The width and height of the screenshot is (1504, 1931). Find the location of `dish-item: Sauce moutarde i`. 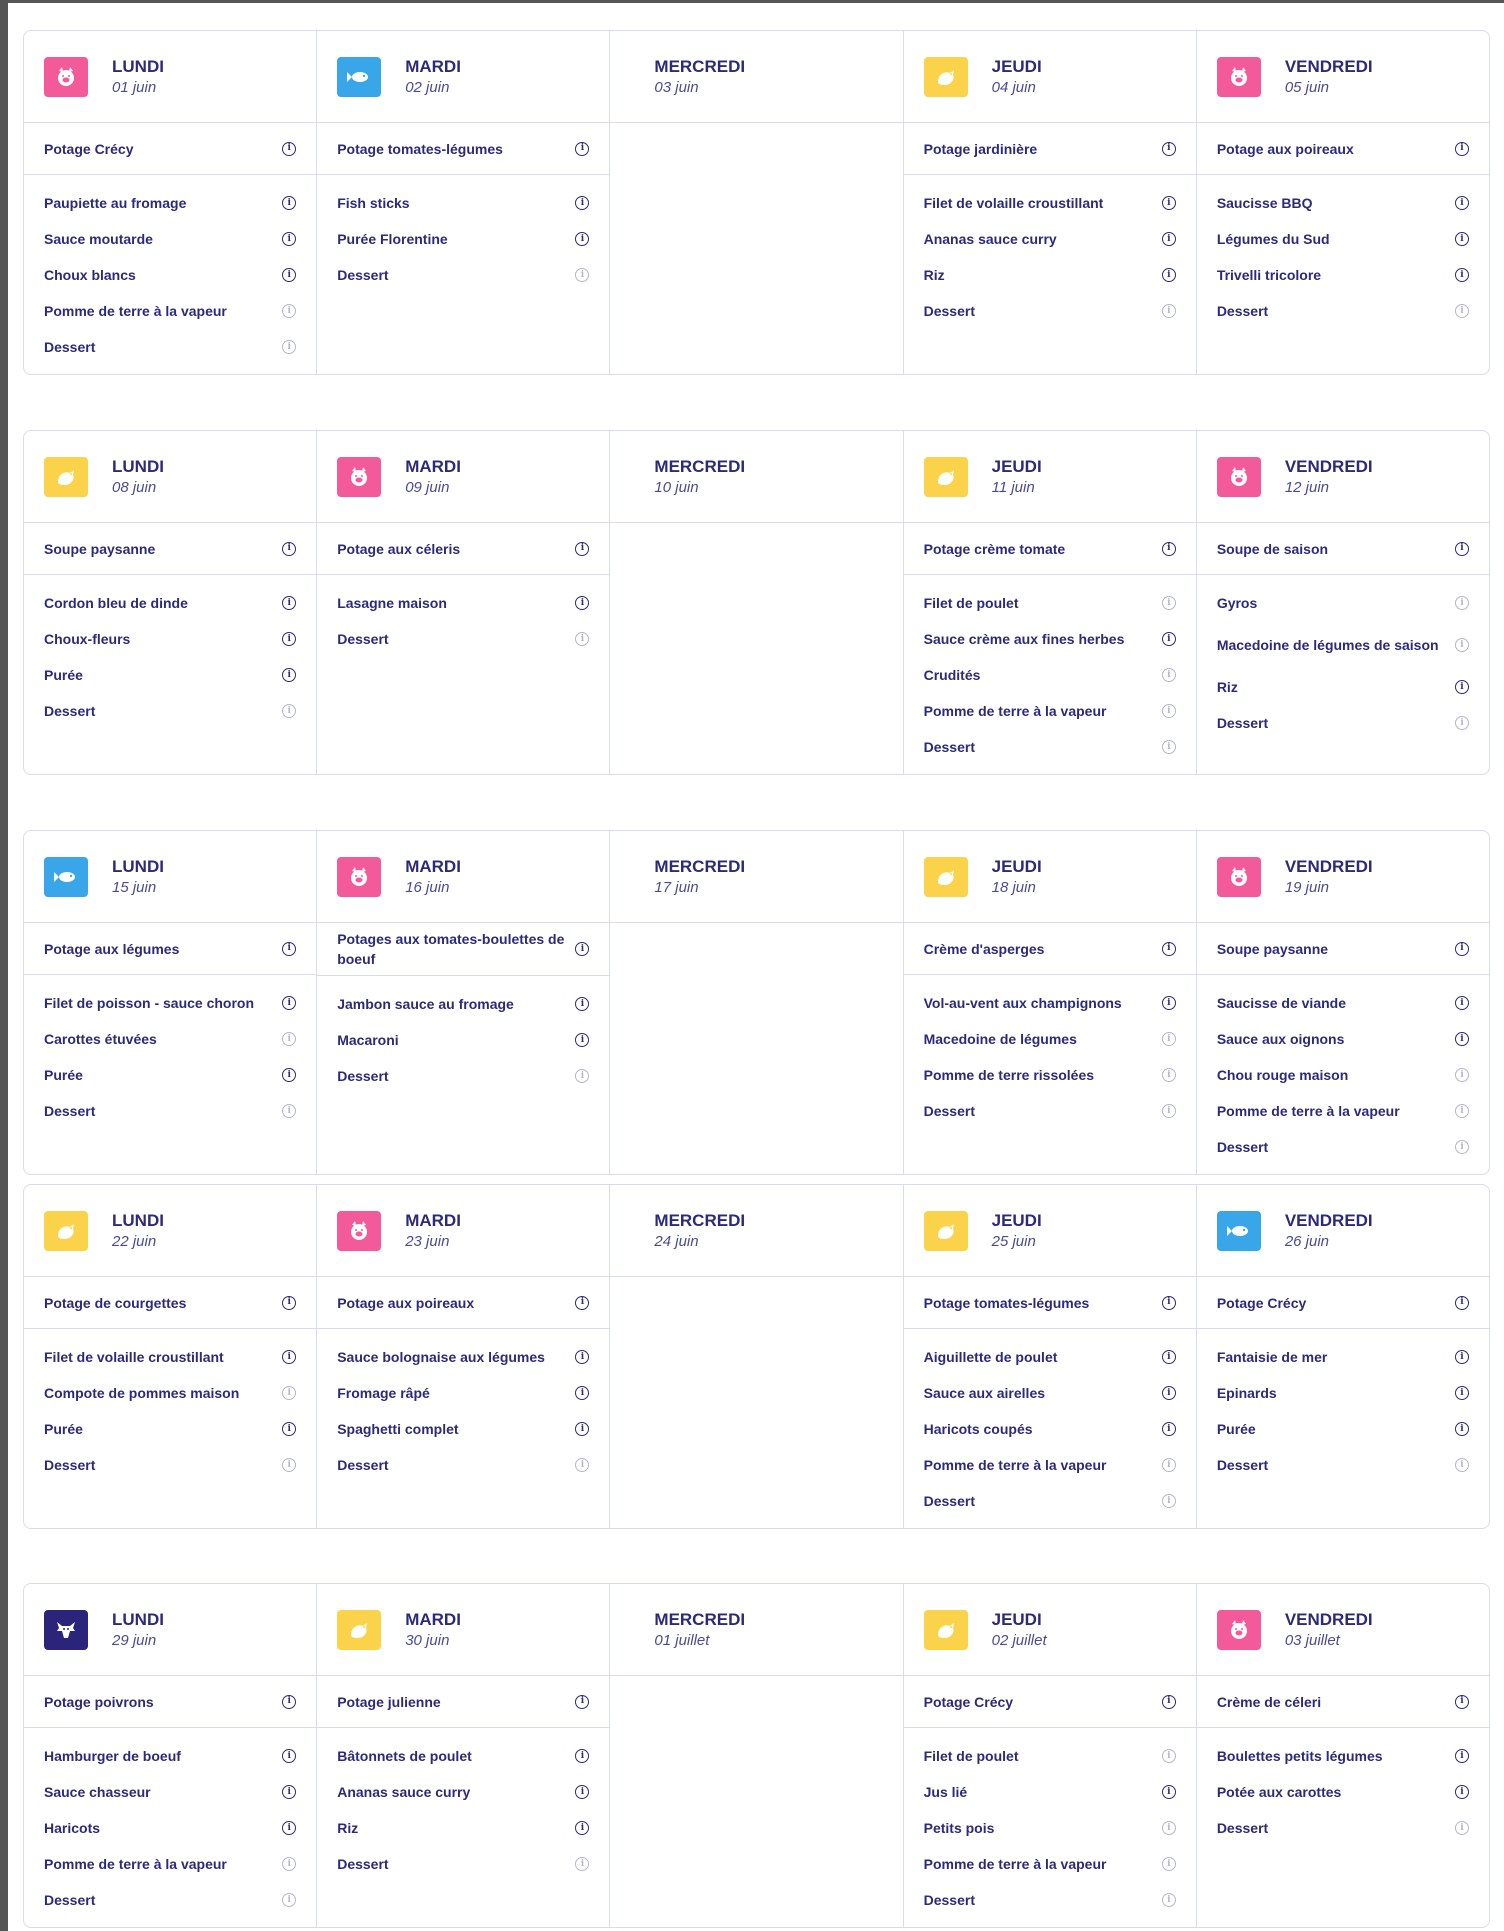

dish-item: Sauce moutarde i is located at coordinates (170, 239).